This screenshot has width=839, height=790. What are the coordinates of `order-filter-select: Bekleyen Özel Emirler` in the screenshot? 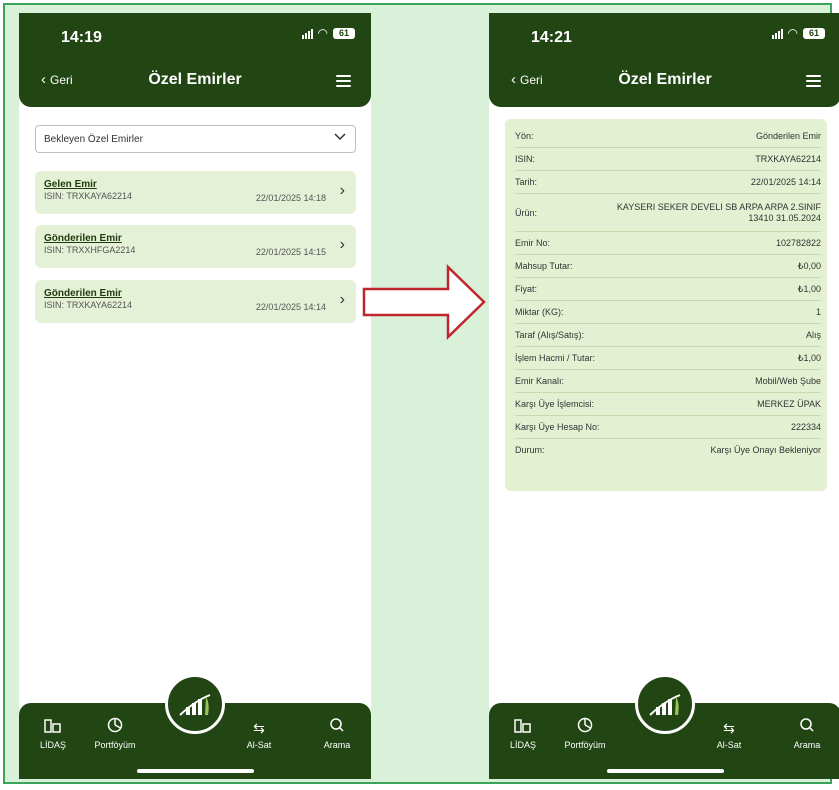 It's located at (195, 139).